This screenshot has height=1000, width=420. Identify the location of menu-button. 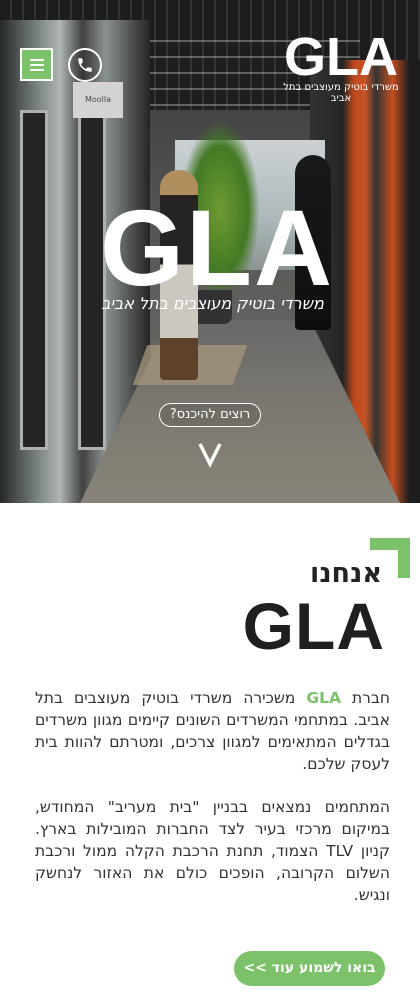
(36, 64).